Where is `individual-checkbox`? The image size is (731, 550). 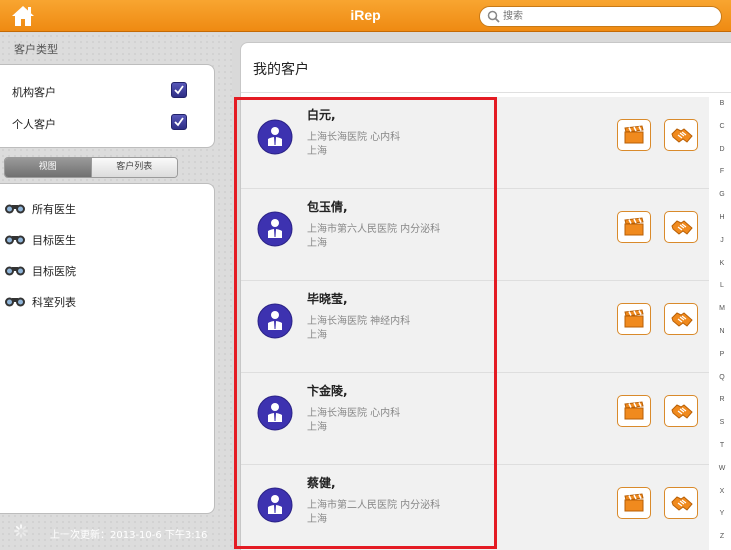 individual-checkbox is located at coordinates (179, 122).